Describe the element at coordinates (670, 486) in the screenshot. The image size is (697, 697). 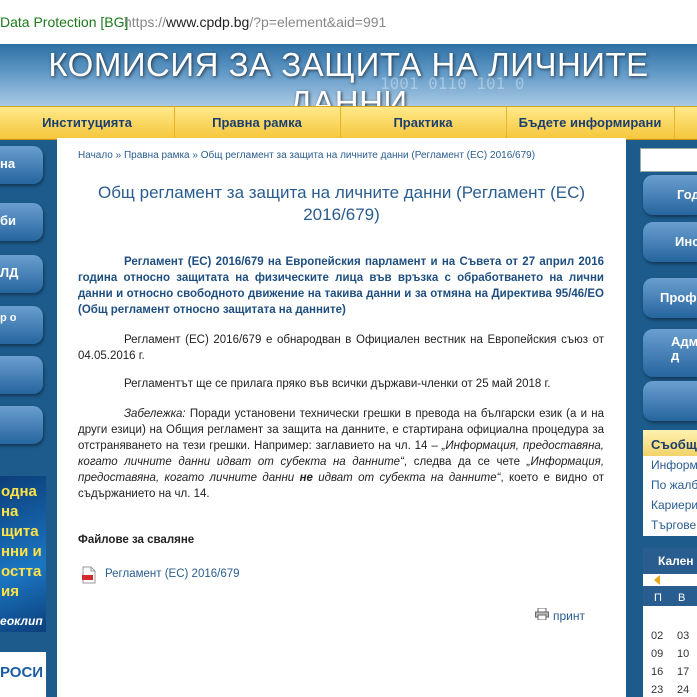
I see `messages-item: По жалб` at that location.